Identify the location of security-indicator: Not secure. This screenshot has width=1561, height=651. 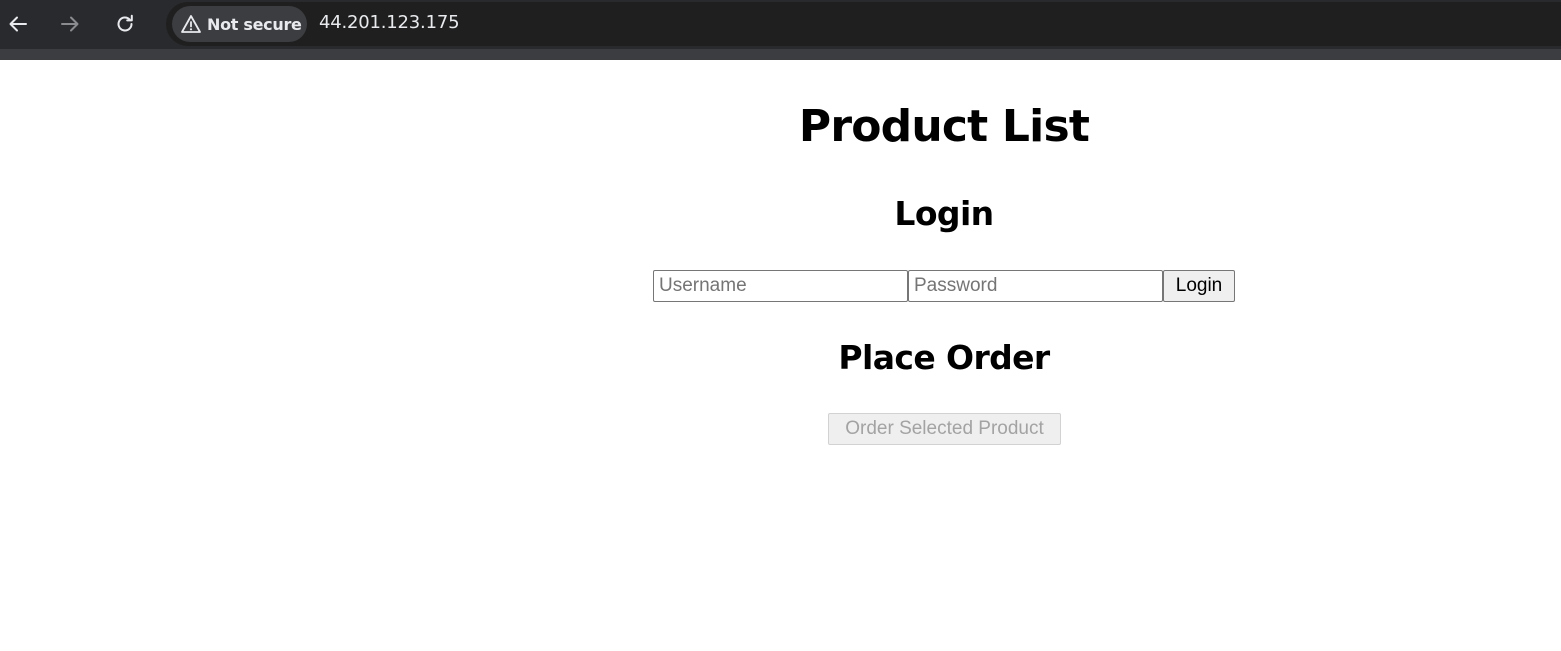
(239, 24).